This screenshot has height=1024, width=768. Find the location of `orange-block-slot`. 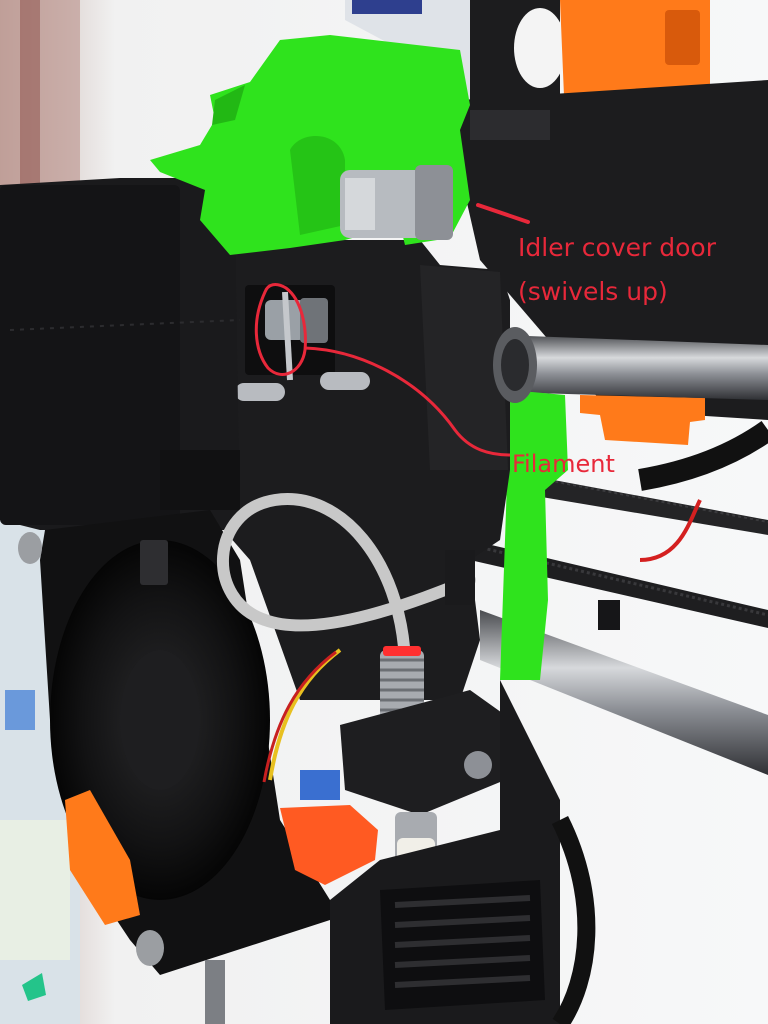

orange-block-slot is located at coordinates (682, 37).